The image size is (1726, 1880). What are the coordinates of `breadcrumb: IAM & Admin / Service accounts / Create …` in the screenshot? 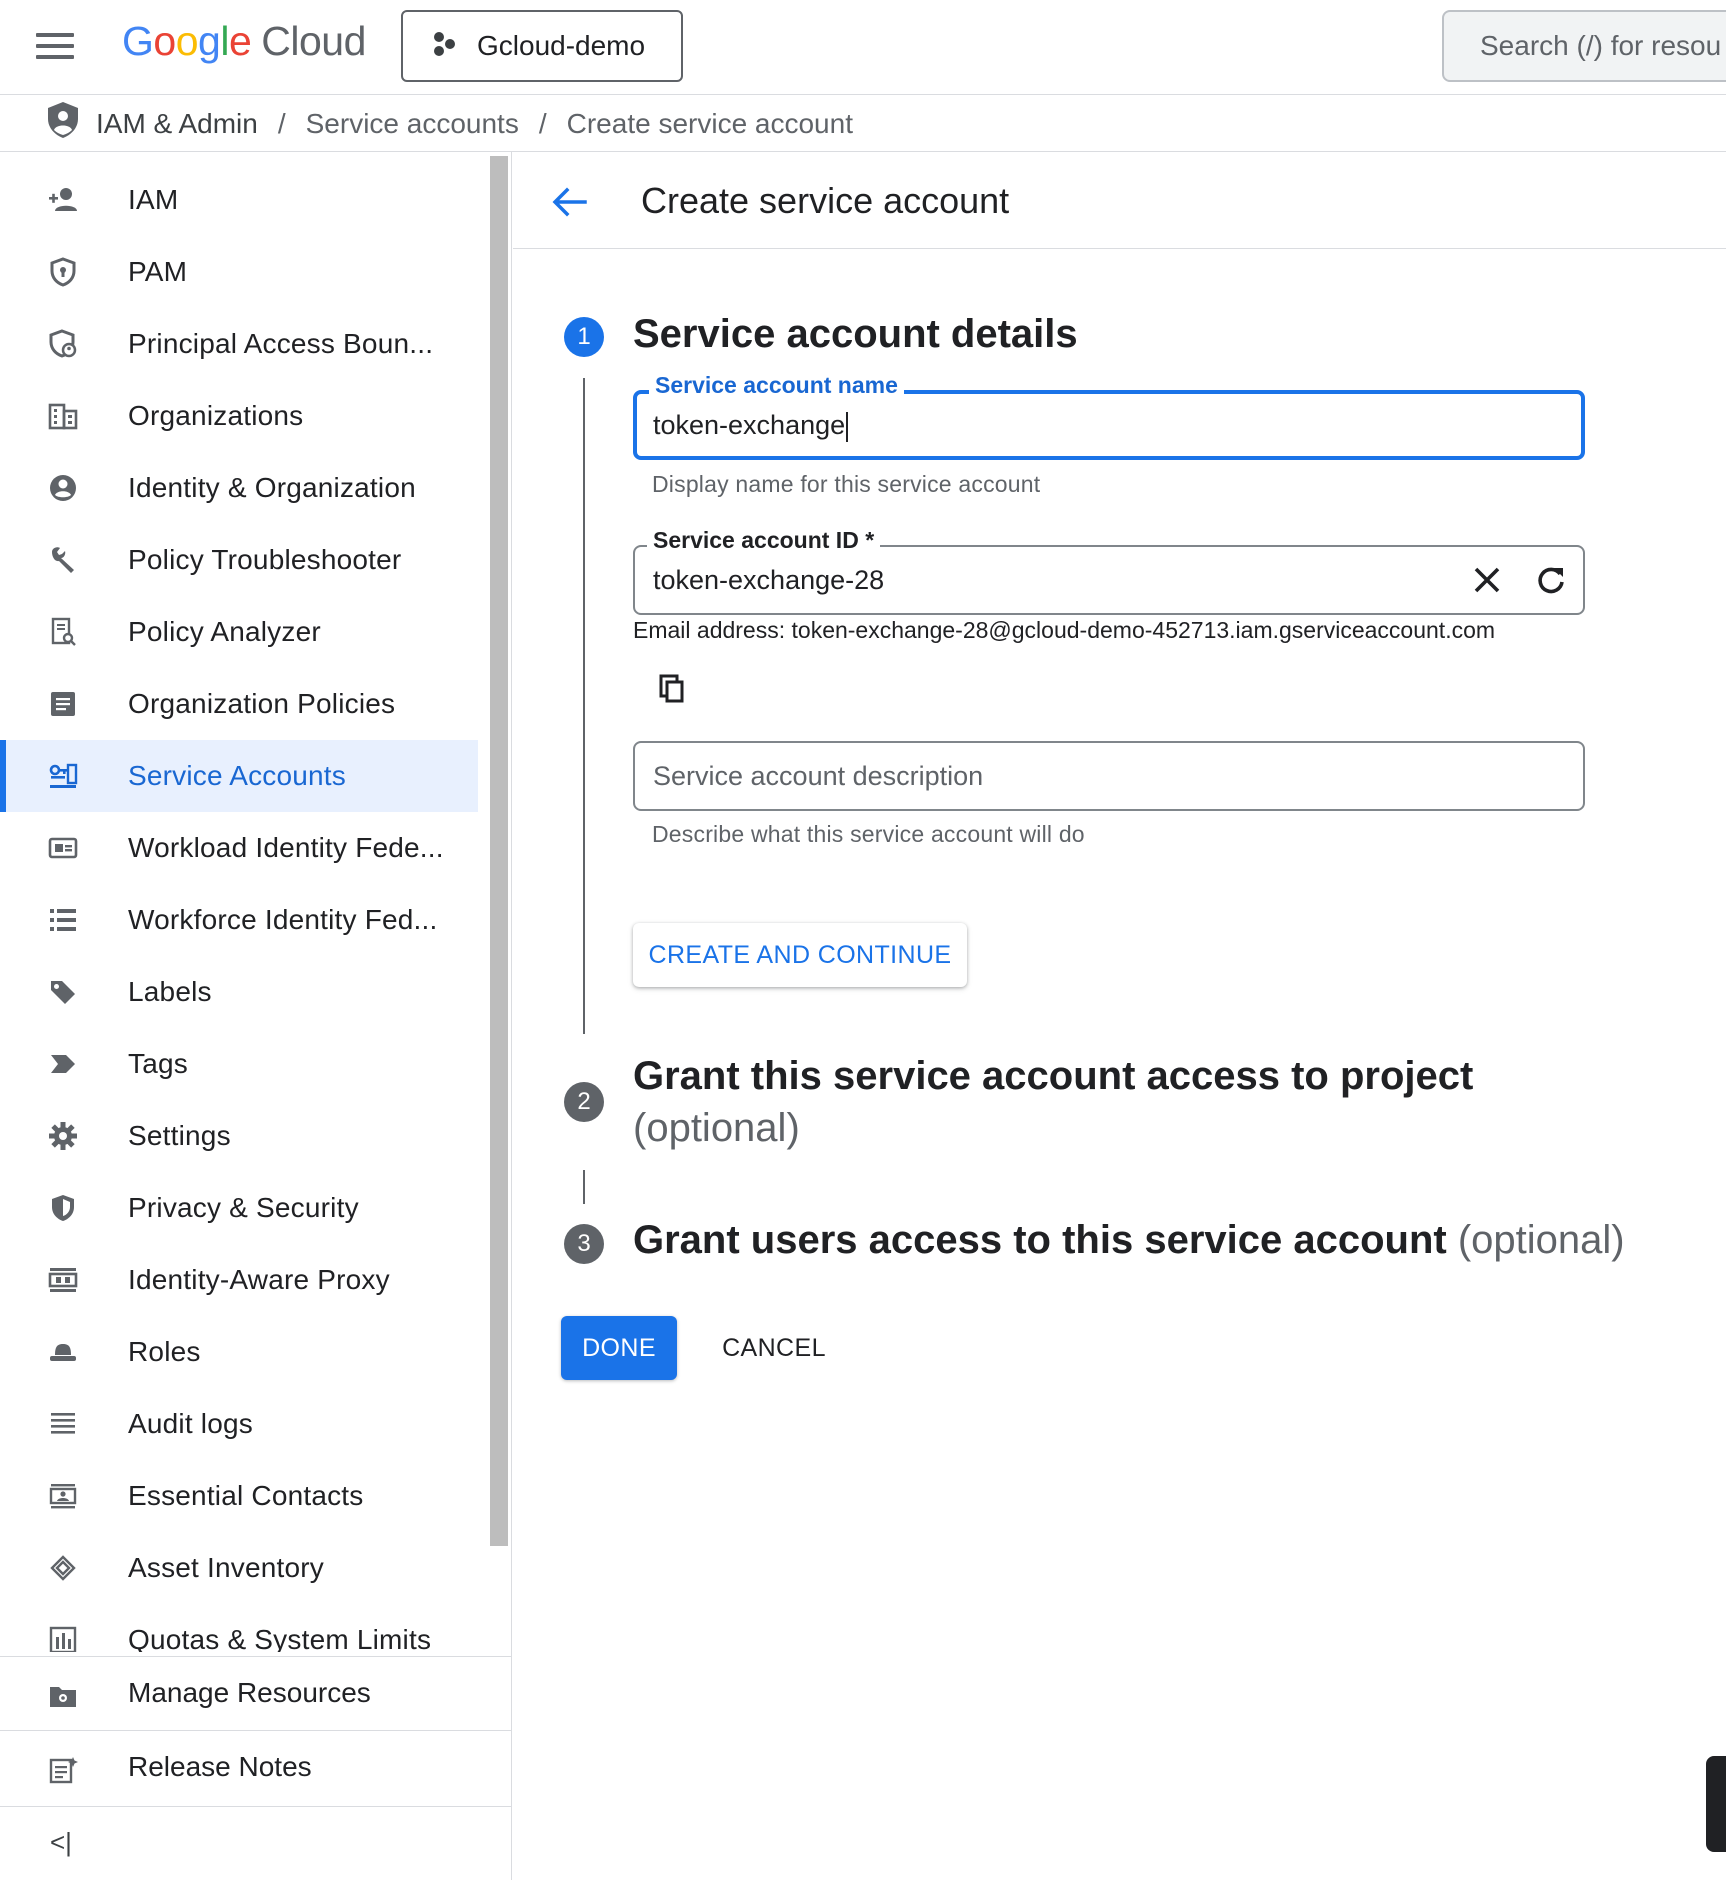 It's located at (863, 124).